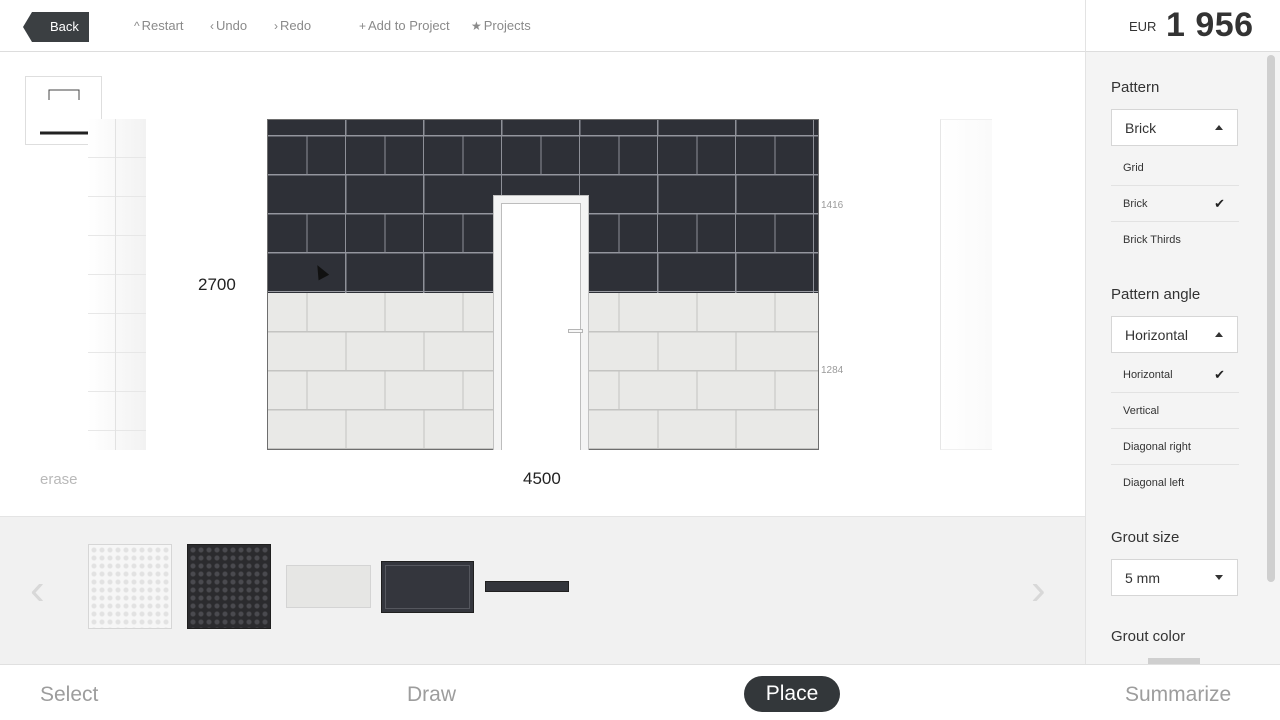 Image resolution: width=1280 pixels, height=720 pixels. Describe the element at coordinates (1178, 695) in the screenshot. I see `nav-step-summarize: Summarize` at that location.